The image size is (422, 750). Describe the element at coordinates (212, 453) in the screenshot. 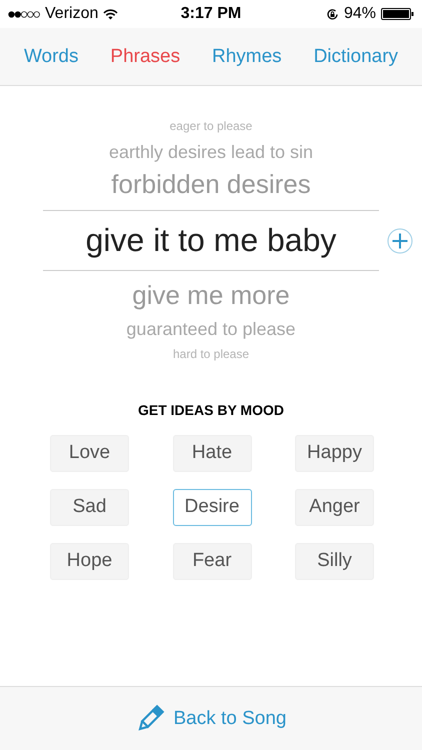

I see `mood-button: Hate` at that location.